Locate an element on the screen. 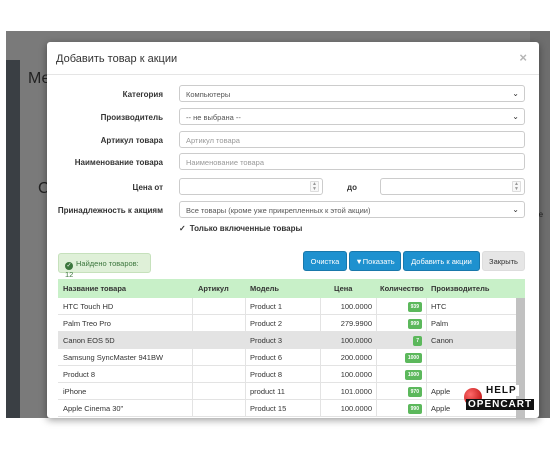 The height and width of the screenshot is (450, 550). manufacturer-row: Производитель -- не выбрана -- ⌄ is located at coordinates (293, 117).